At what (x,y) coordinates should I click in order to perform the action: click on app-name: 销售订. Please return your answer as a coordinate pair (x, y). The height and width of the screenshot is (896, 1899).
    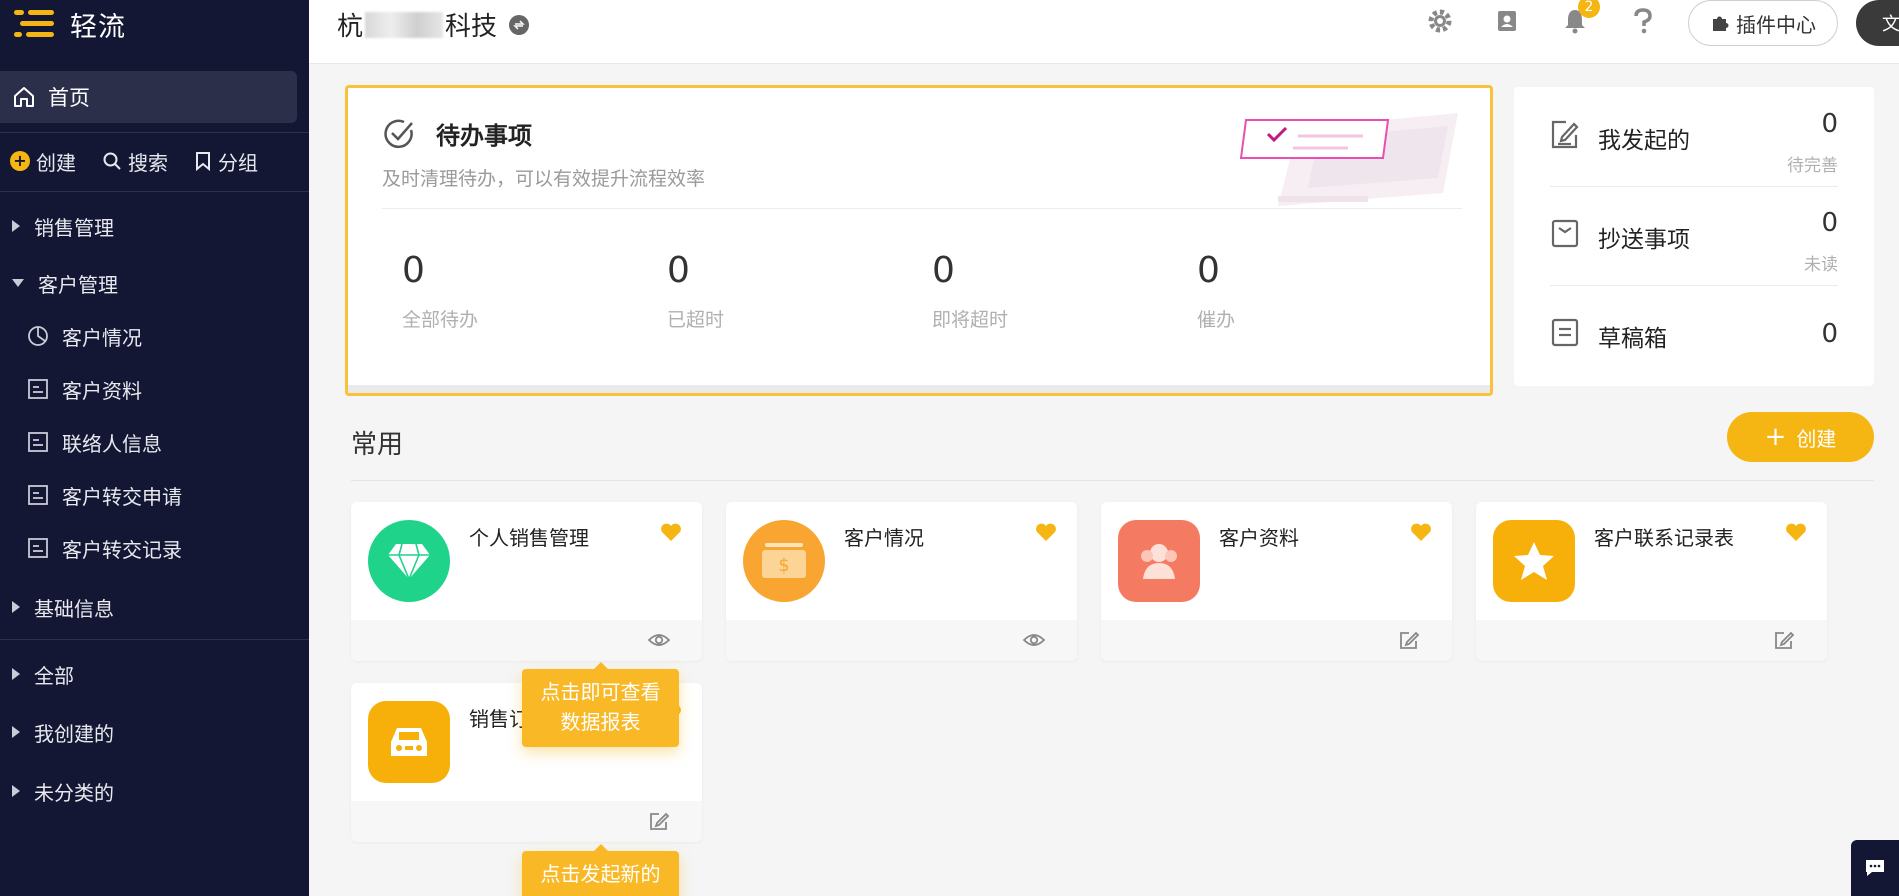
    Looking at the image, I should click on (499, 719).